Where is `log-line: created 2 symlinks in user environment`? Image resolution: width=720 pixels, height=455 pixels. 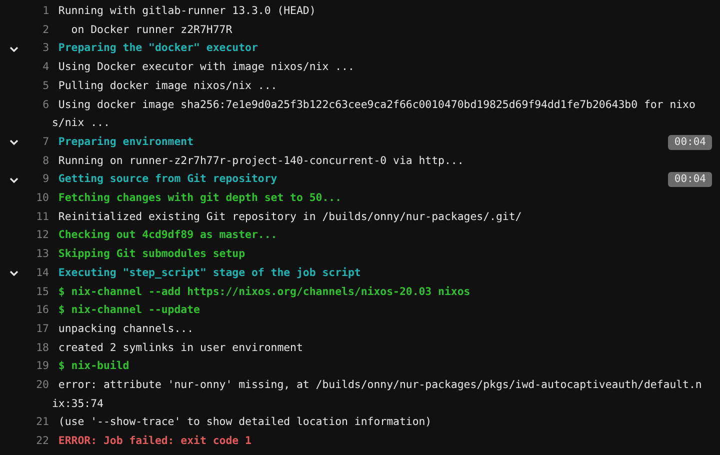
log-line: created 2 symlinks in user environment is located at coordinates (180, 348).